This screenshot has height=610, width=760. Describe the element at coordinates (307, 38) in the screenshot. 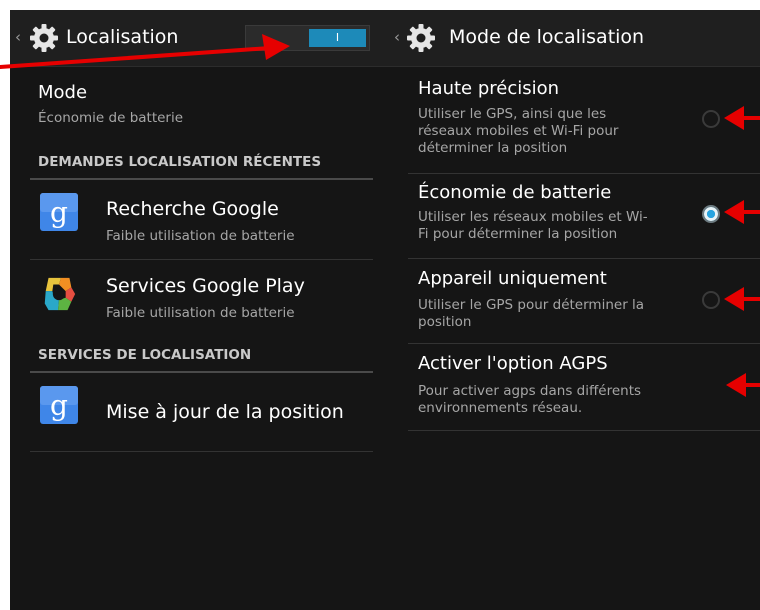

I see `location-toggle-switch: I` at that location.